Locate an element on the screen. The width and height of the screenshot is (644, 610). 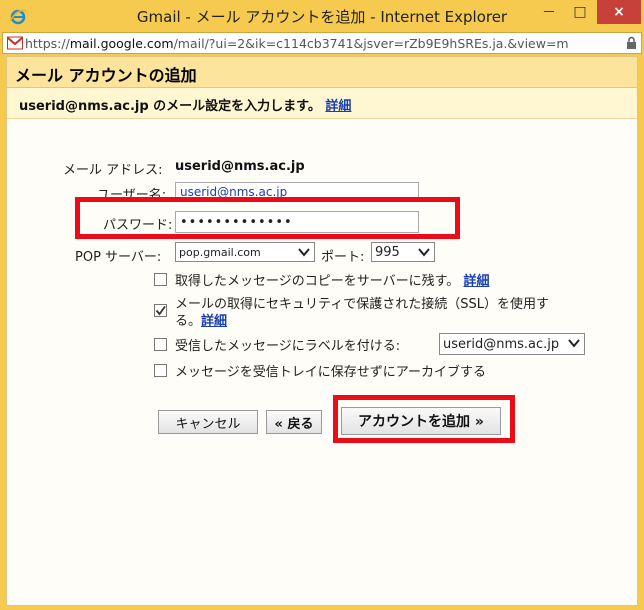
port-select: 995 is located at coordinates (403, 252).